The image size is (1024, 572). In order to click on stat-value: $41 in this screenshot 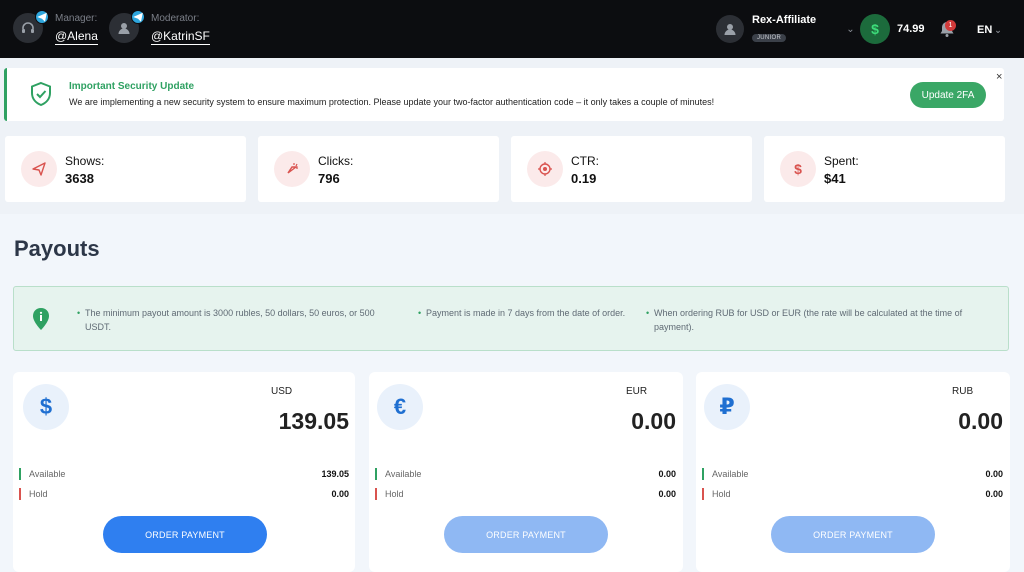, I will do `click(835, 178)`.